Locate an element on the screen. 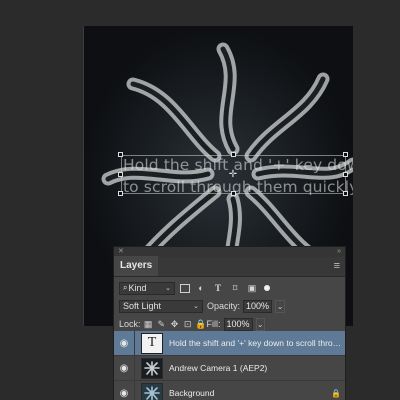 The image size is (400, 400). transform-handle-bottom-right is located at coordinates (345, 193).